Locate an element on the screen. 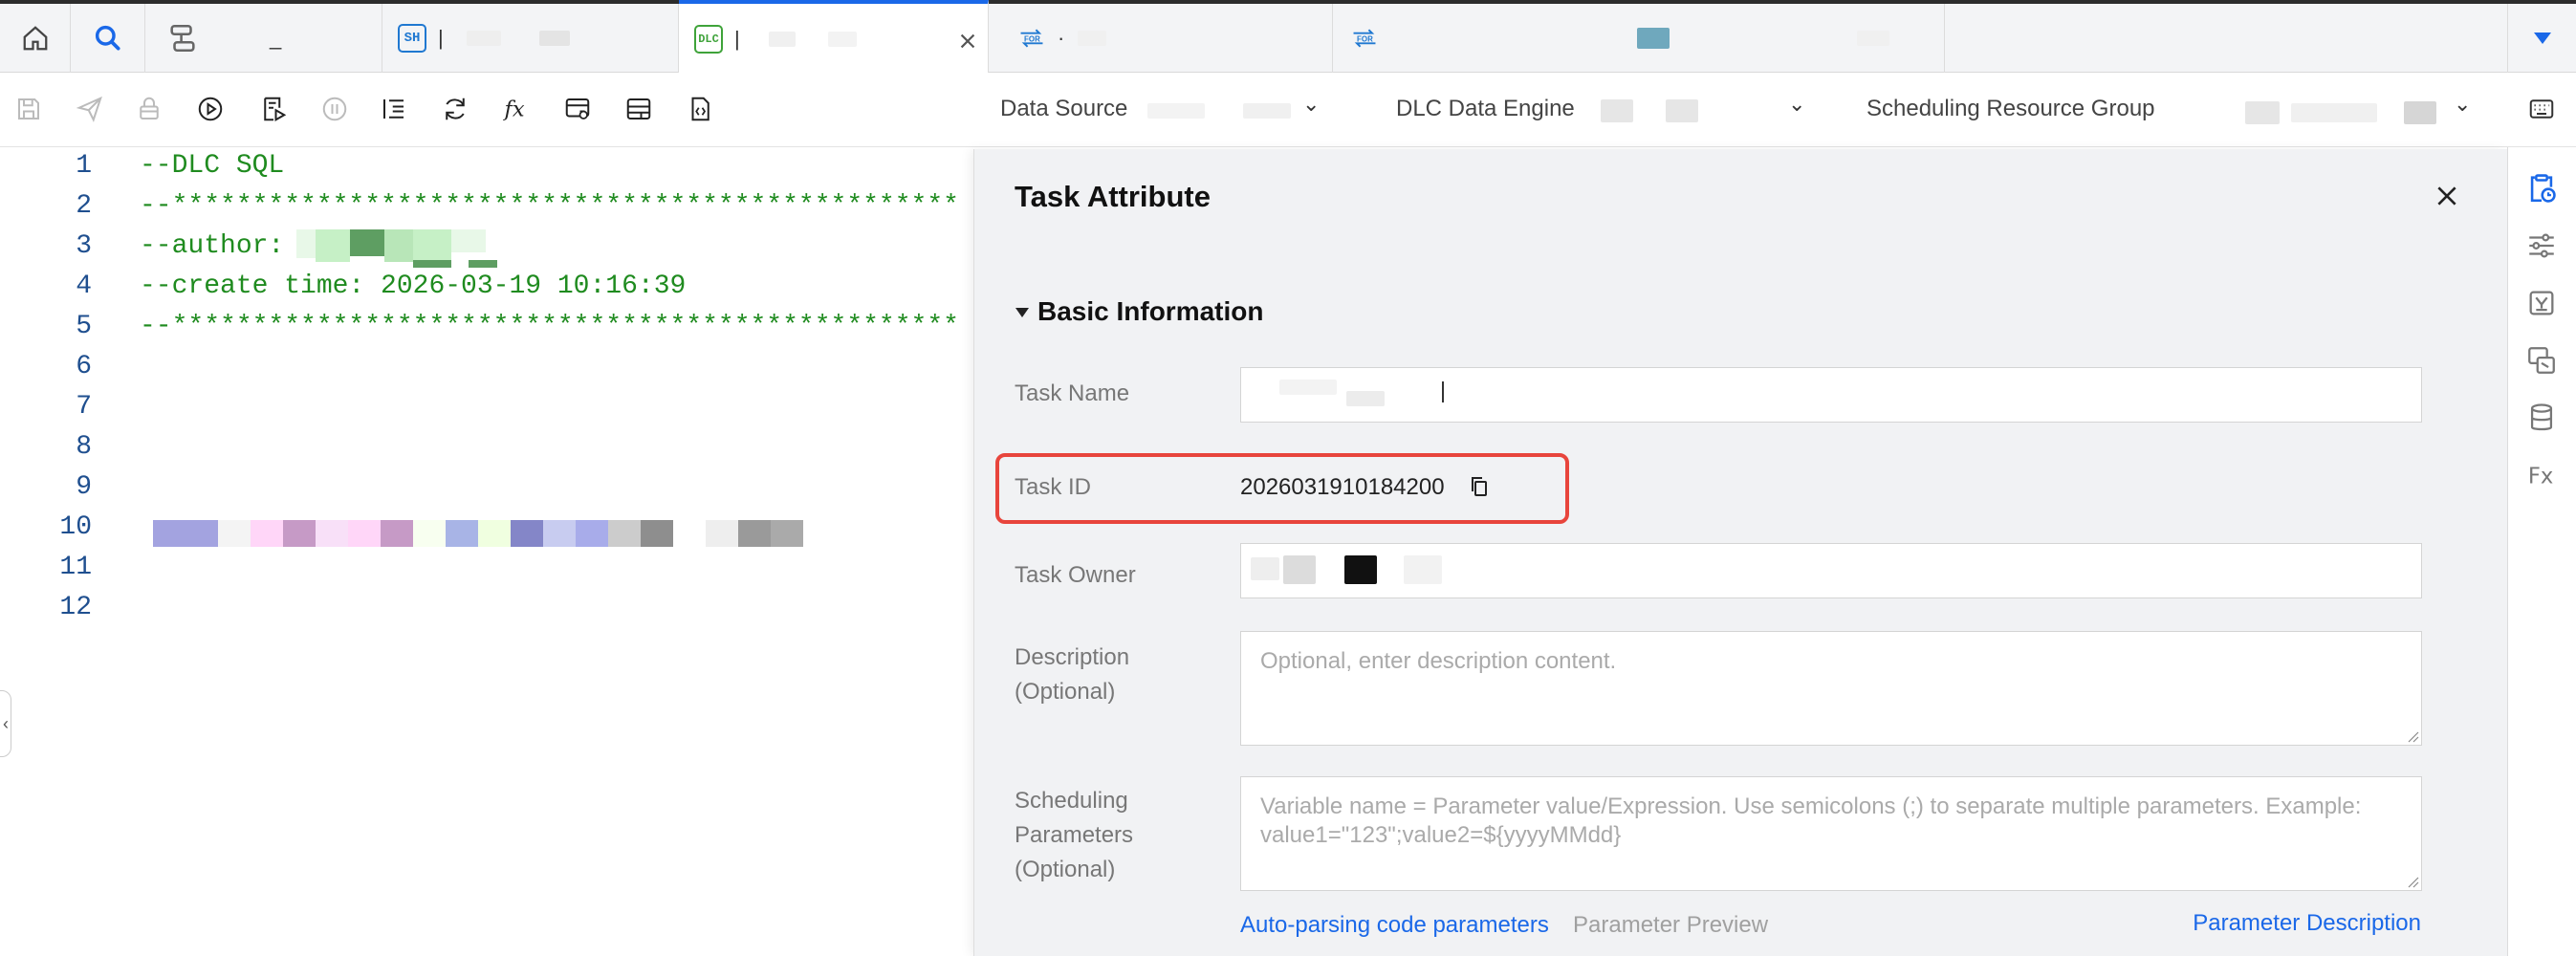 Image resolution: width=2576 pixels, height=956 pixels. redacted-author is located at coordinates (401, 248).